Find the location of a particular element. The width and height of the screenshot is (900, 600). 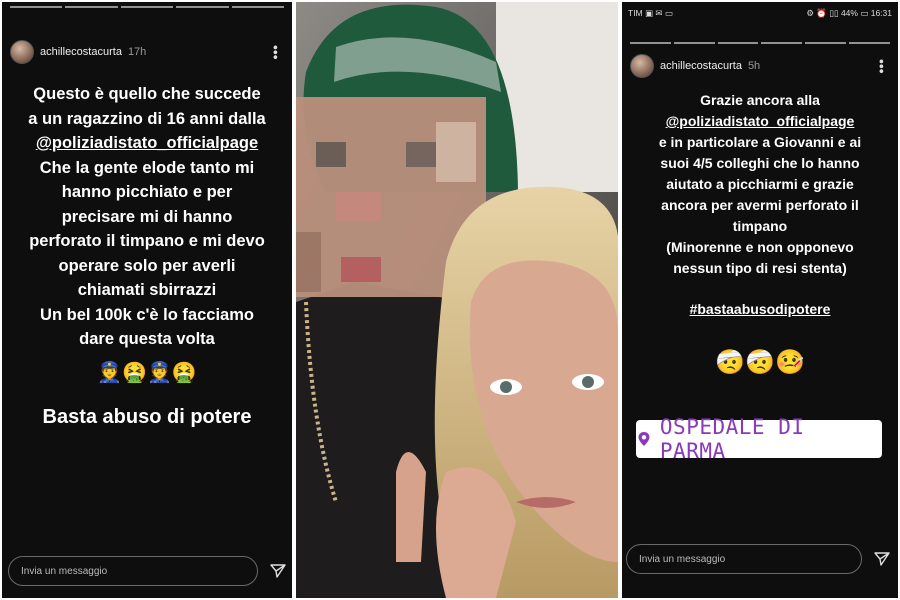

hashtag-link: #bastaabusodipotere is located at coordinates (760, 309).